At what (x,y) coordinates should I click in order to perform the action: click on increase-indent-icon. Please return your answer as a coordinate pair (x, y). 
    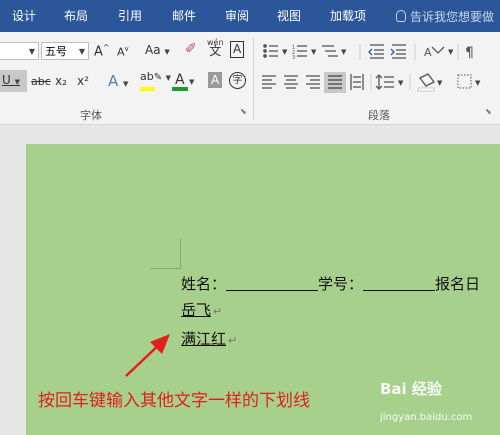
    Looking at the image, I should click on (398, 51).